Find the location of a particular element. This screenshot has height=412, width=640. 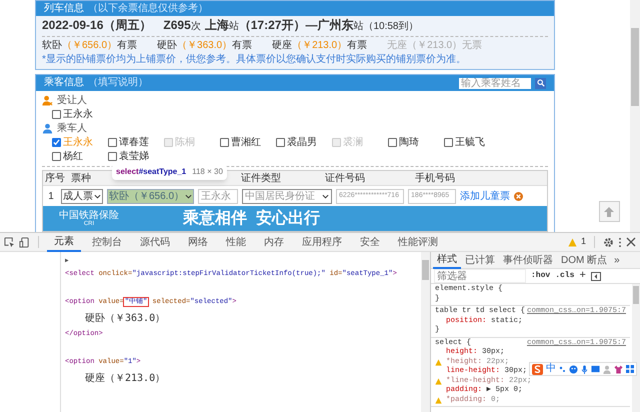

option-text: 硬卧（￥363.0） is located at coordinates (125, 319).